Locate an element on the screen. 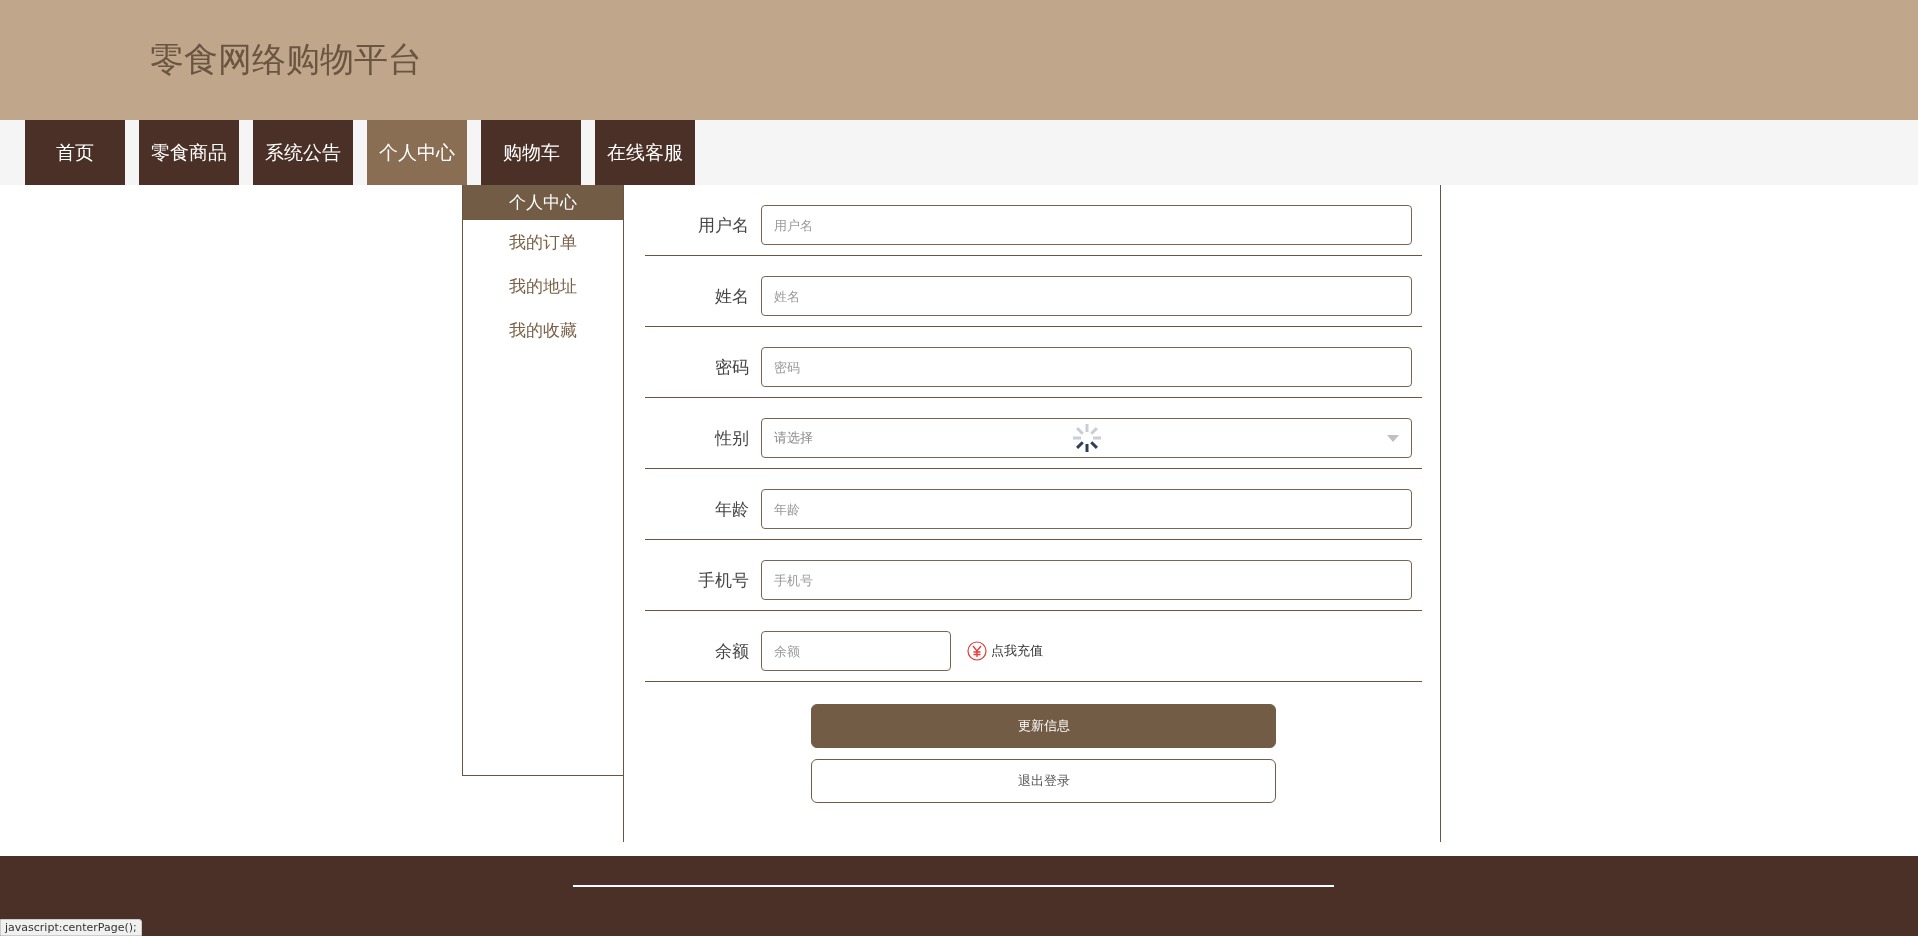 This screenshot has width=1918, height=936. sidebar-item: 我的订单 is located at coordinates (543, 242).